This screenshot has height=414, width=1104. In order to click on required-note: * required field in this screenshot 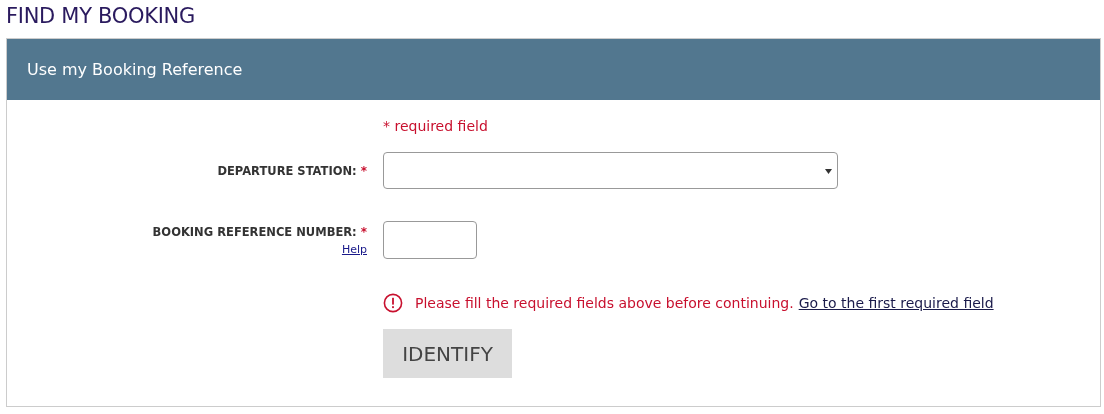, I will do `click(435, 126)`.